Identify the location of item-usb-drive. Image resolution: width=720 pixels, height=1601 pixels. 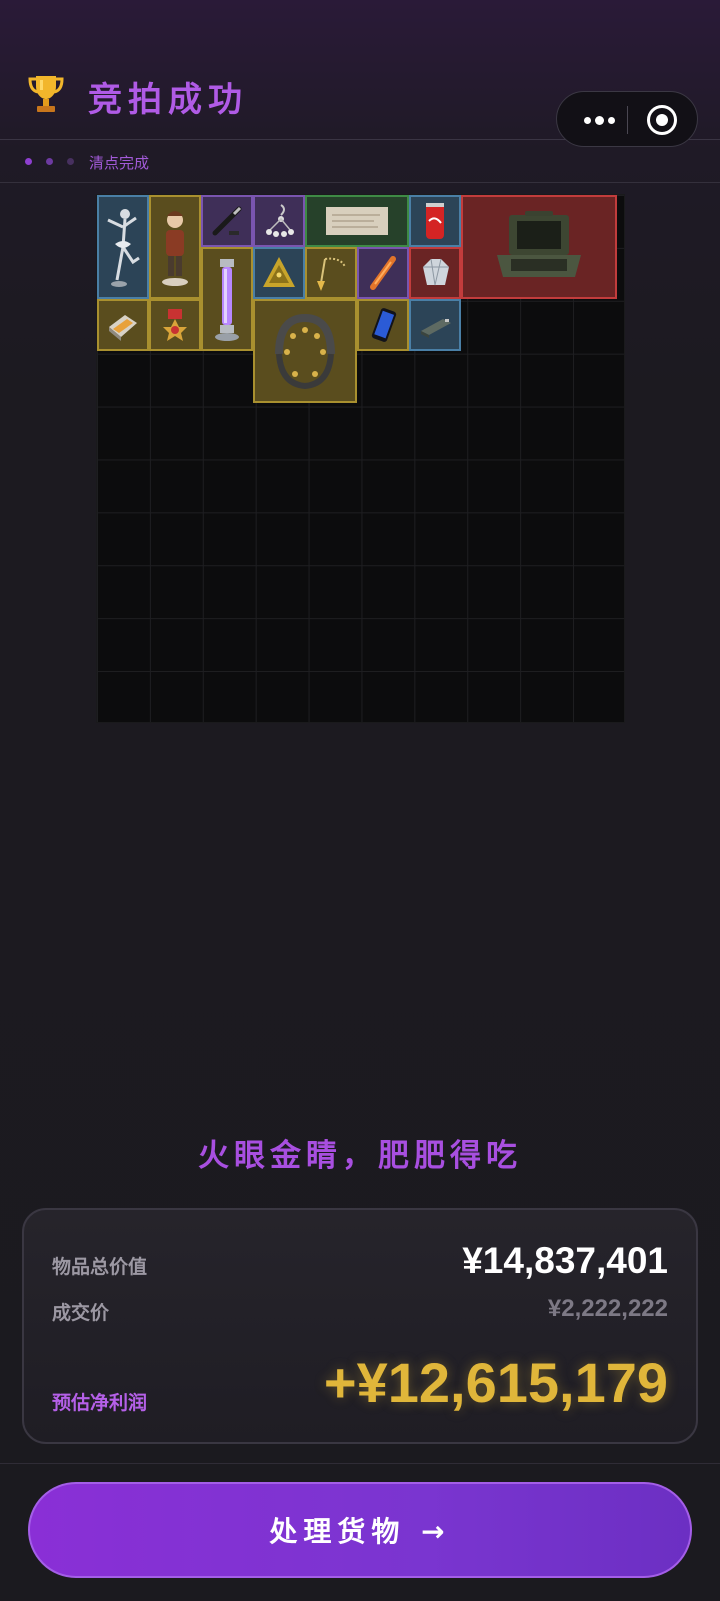
(435, 325).